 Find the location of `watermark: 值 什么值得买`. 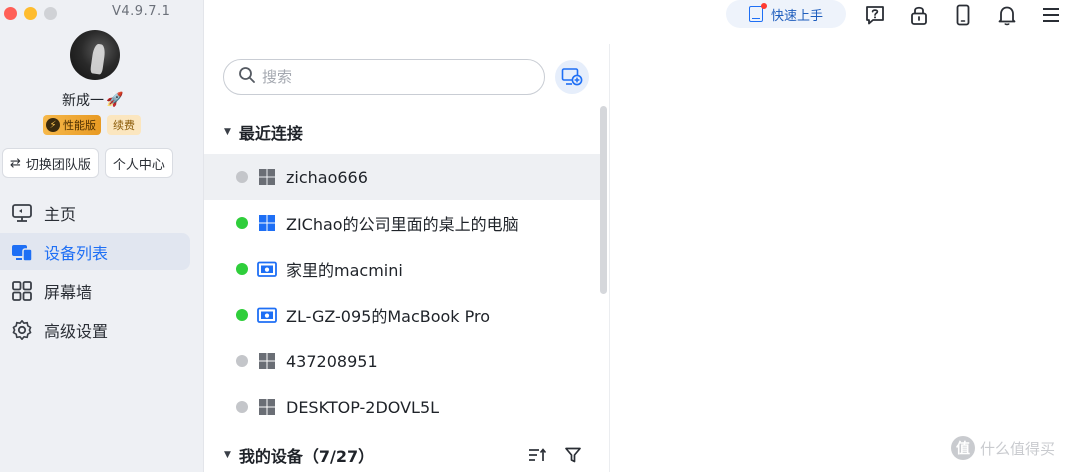

watermark: 值 什么值得买 is located at coordinates (1003, 448).